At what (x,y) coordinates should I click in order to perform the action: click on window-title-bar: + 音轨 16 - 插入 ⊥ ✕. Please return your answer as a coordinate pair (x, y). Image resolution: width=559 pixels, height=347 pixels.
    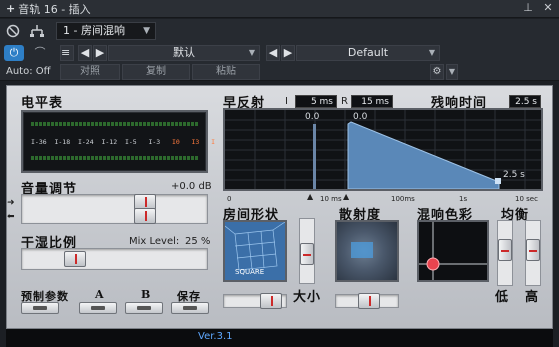
    Looking at the image, I should click on (279, 9).